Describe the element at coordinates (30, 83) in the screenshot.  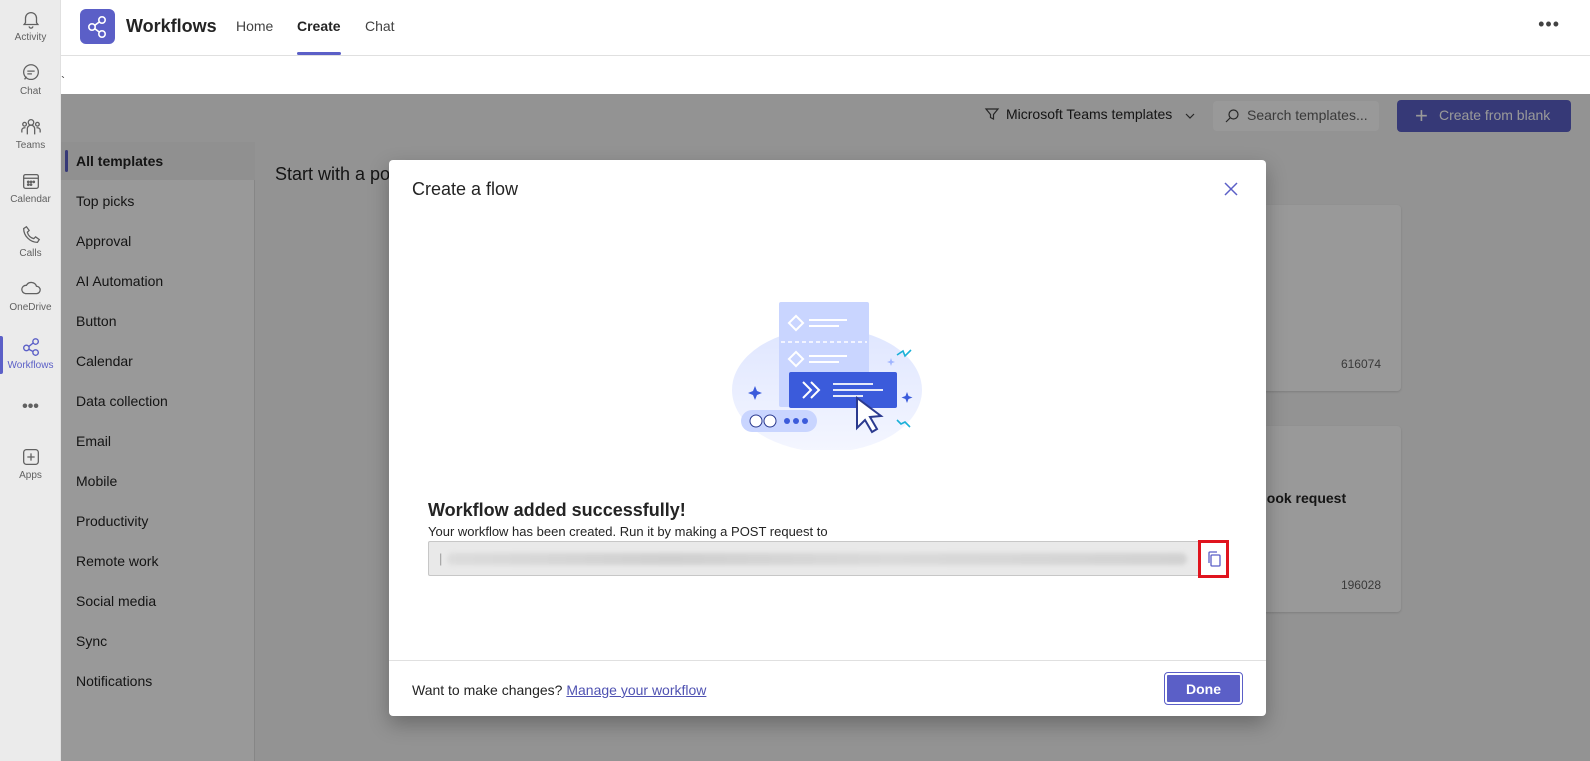
I see `rail-item-chat: Chat` at that location.